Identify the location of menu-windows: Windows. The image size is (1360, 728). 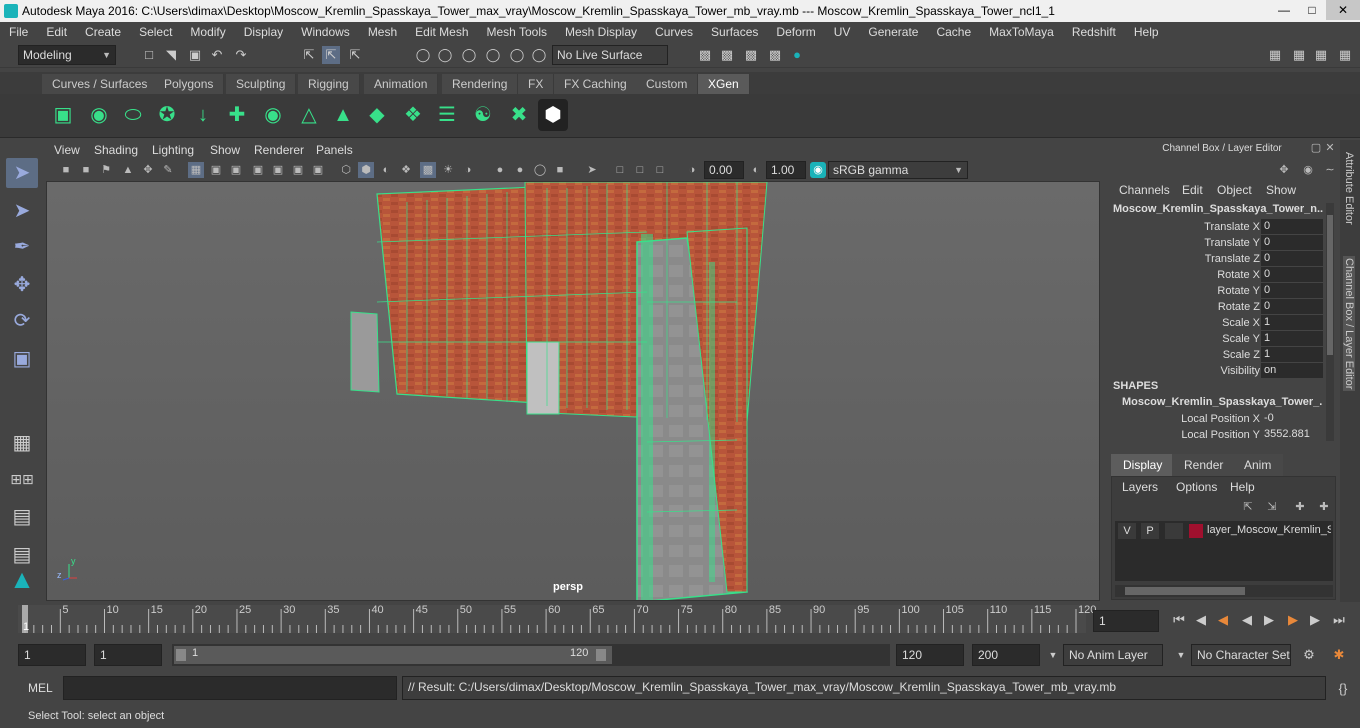
(325, 32).